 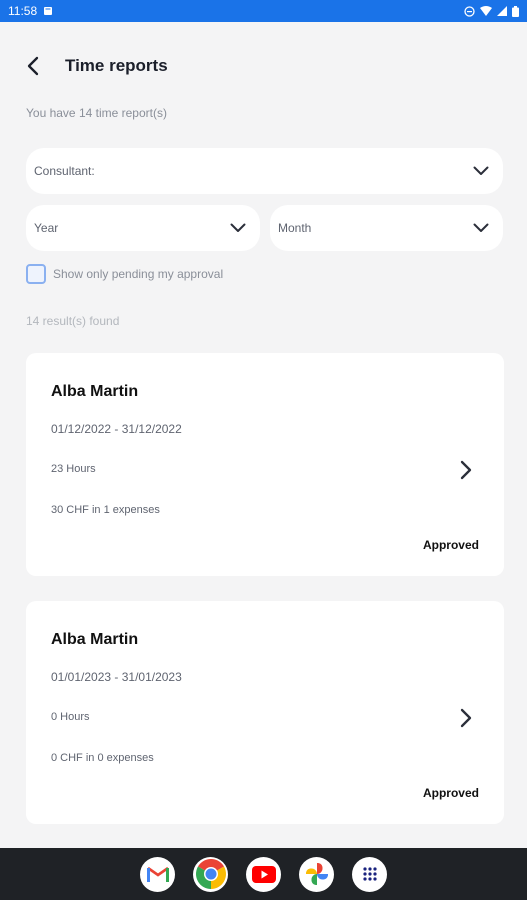 I want to click on year-select: Year, so click(x=143, y=228).